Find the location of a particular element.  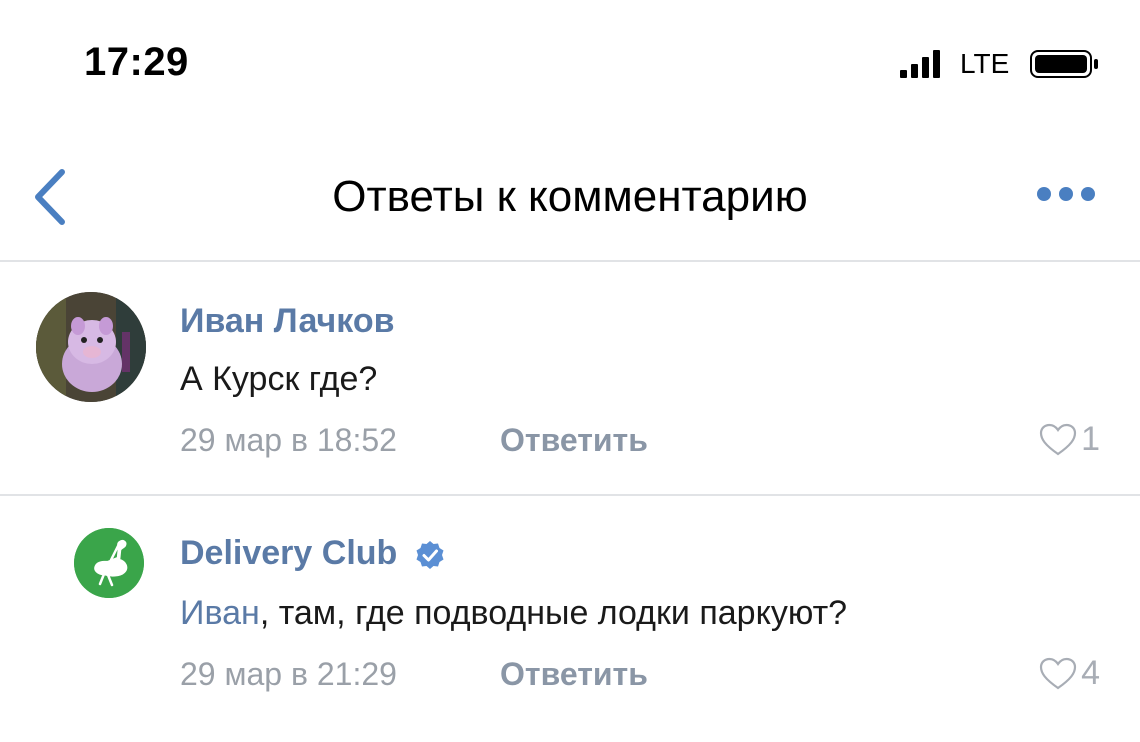

comment-author: Иван Лачков is located at coordinates (287, 321).